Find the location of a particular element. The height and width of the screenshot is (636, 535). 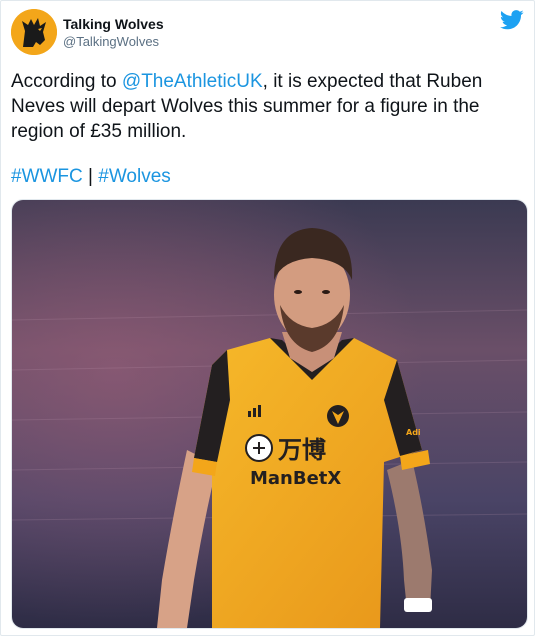

twitter-bird-icon is located at coordinates (511, 21).